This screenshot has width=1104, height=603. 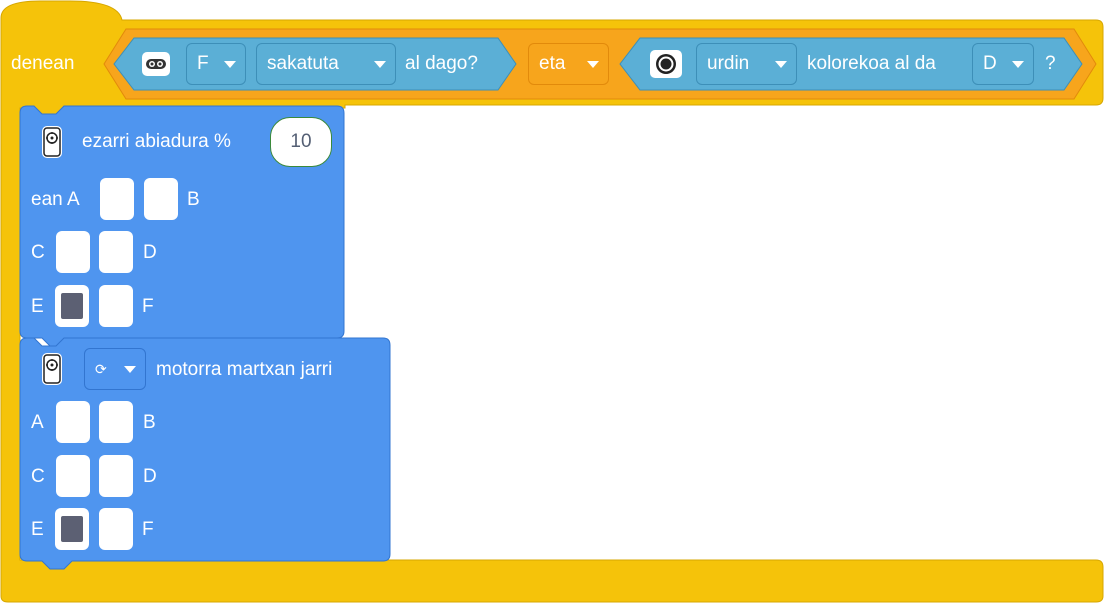 What do you see at coordinates (52, 369) in the screenshot?
I see `motor-icon` at bounding box center [52, 369].